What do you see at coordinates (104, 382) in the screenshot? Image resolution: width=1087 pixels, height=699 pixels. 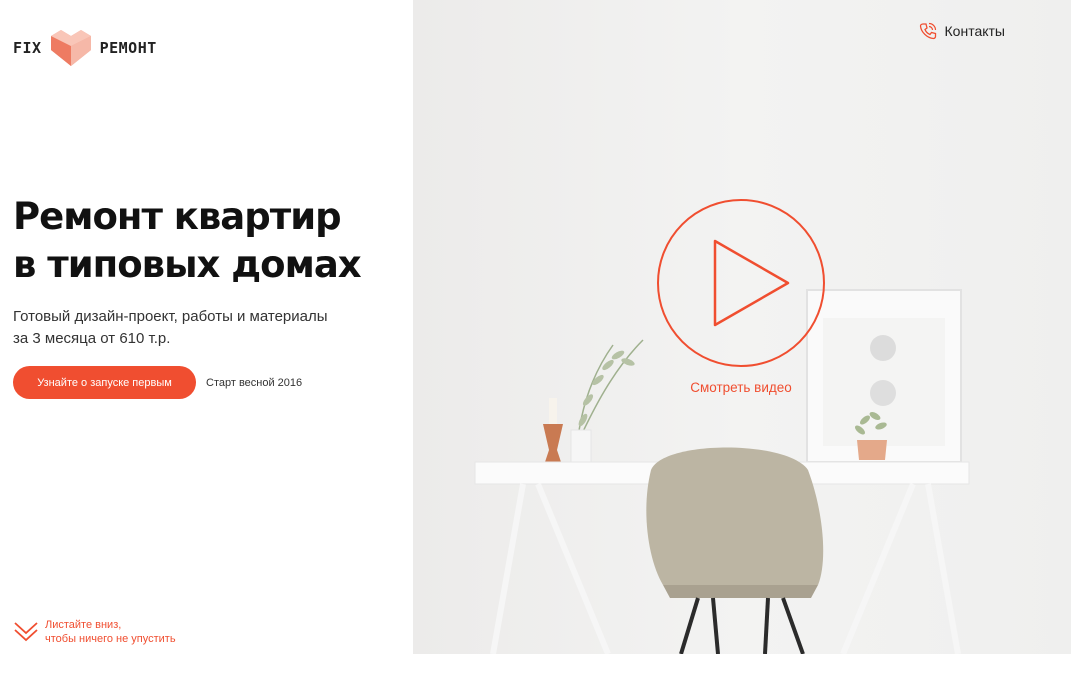 I see `notify-launch-button: Узнайте о запуске первым` at bounding box center [104, 382].